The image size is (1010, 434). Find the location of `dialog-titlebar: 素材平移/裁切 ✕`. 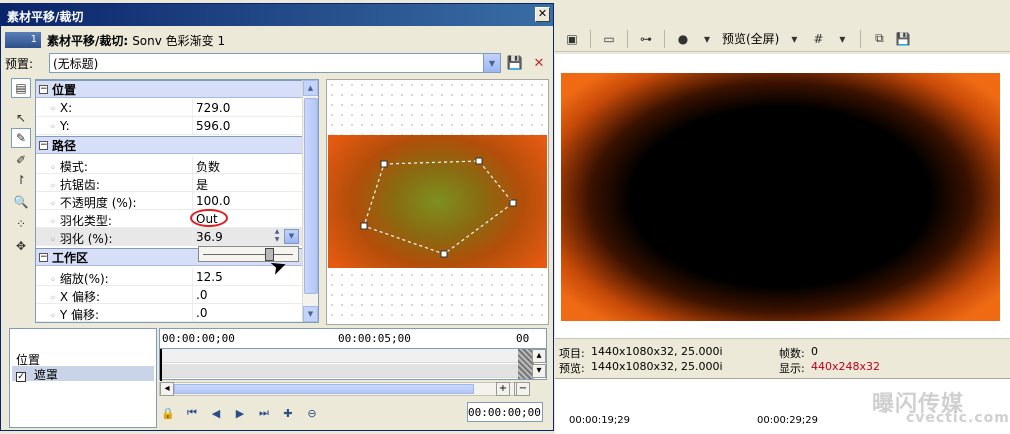

dialog-titlebar: 素材平移/裁切 ✕ is located at coordinates (277, 15).